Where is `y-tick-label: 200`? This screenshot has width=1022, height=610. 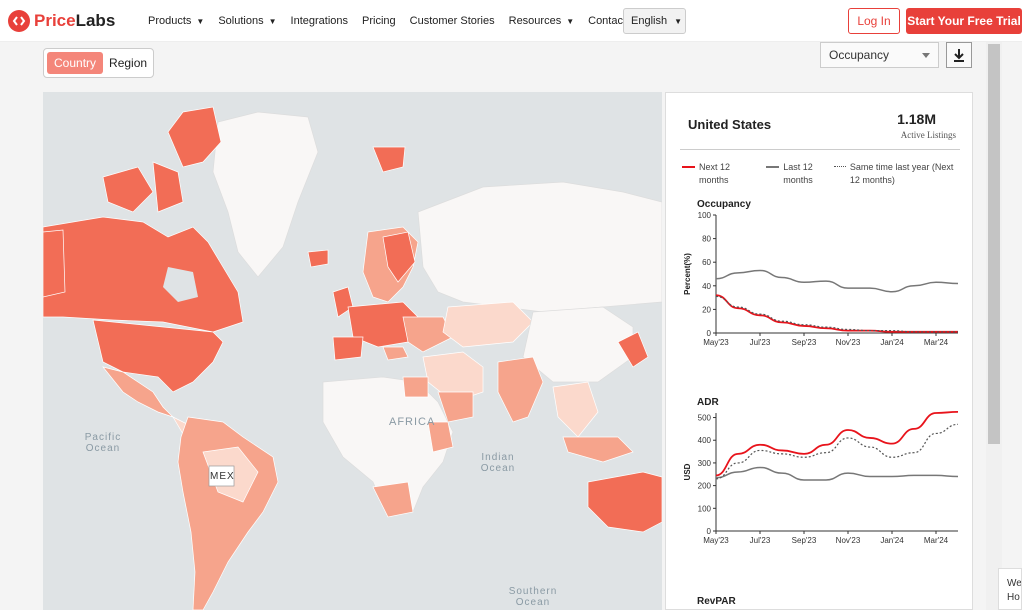
y-tick-label: 200 is located at coordinates (705, 486).